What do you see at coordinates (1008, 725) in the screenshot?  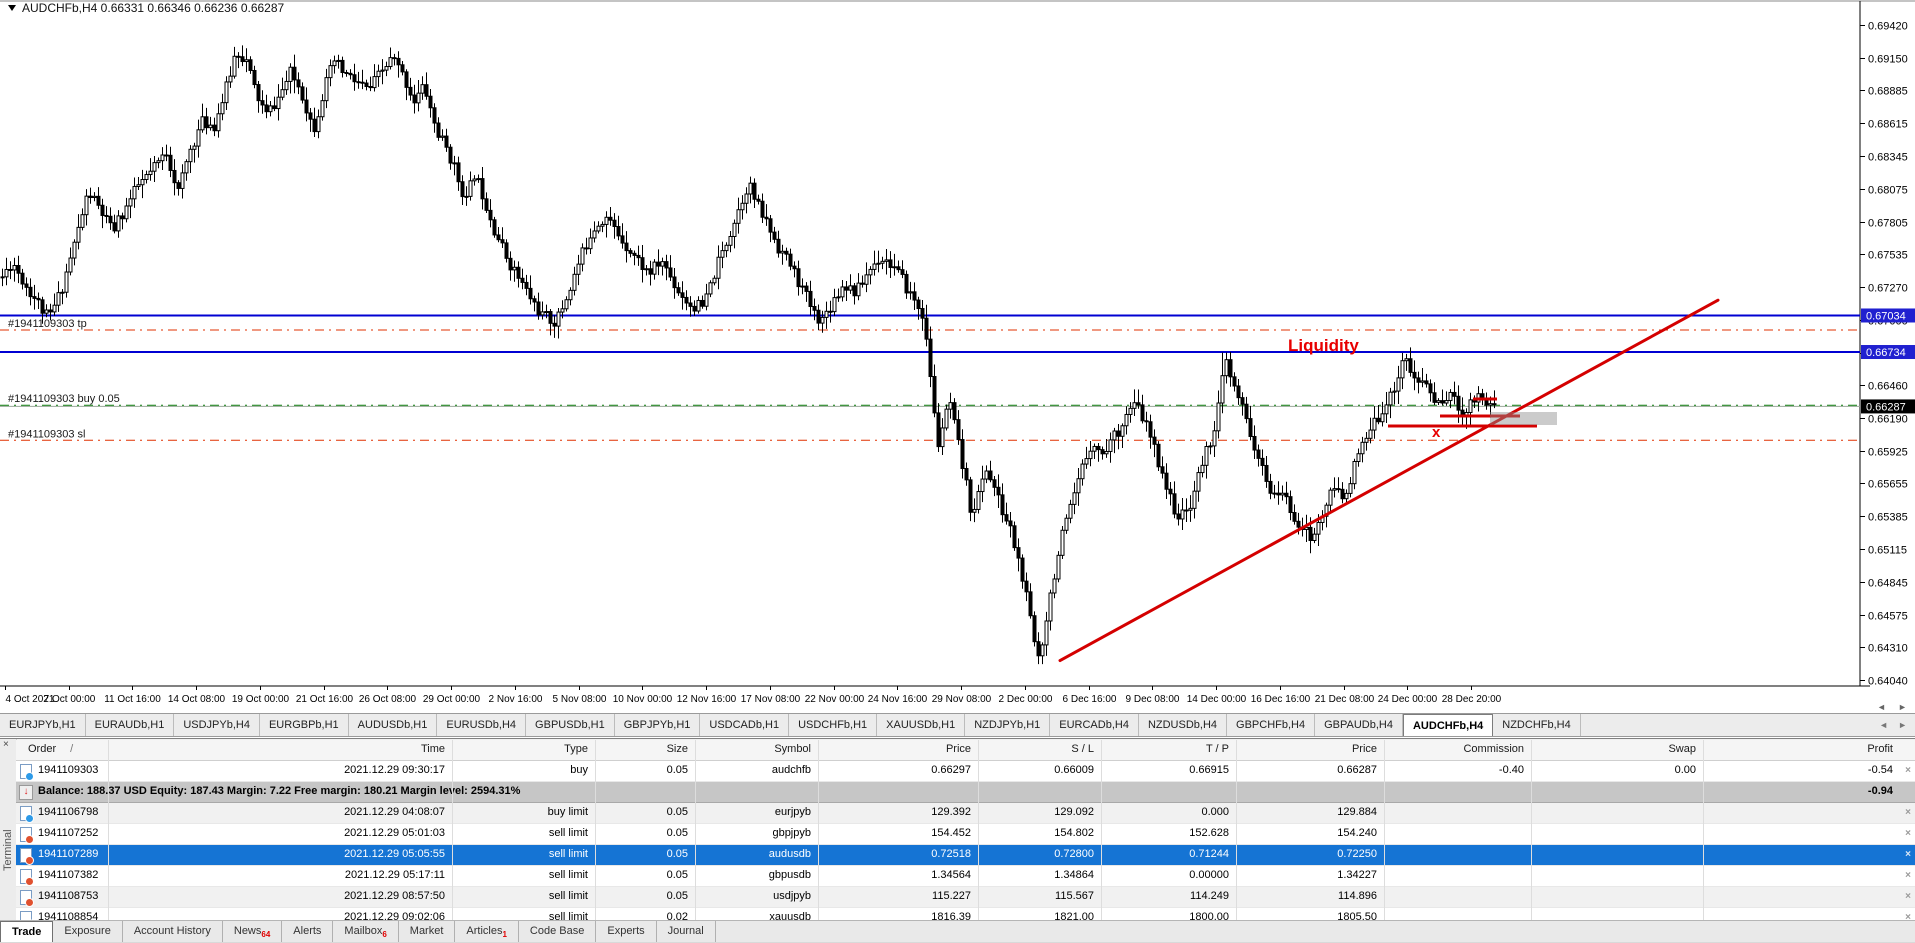 I see `chart-tab-nzdjpyb-h1: NZDJPYb,H1` at bounding box center [1008, 725].